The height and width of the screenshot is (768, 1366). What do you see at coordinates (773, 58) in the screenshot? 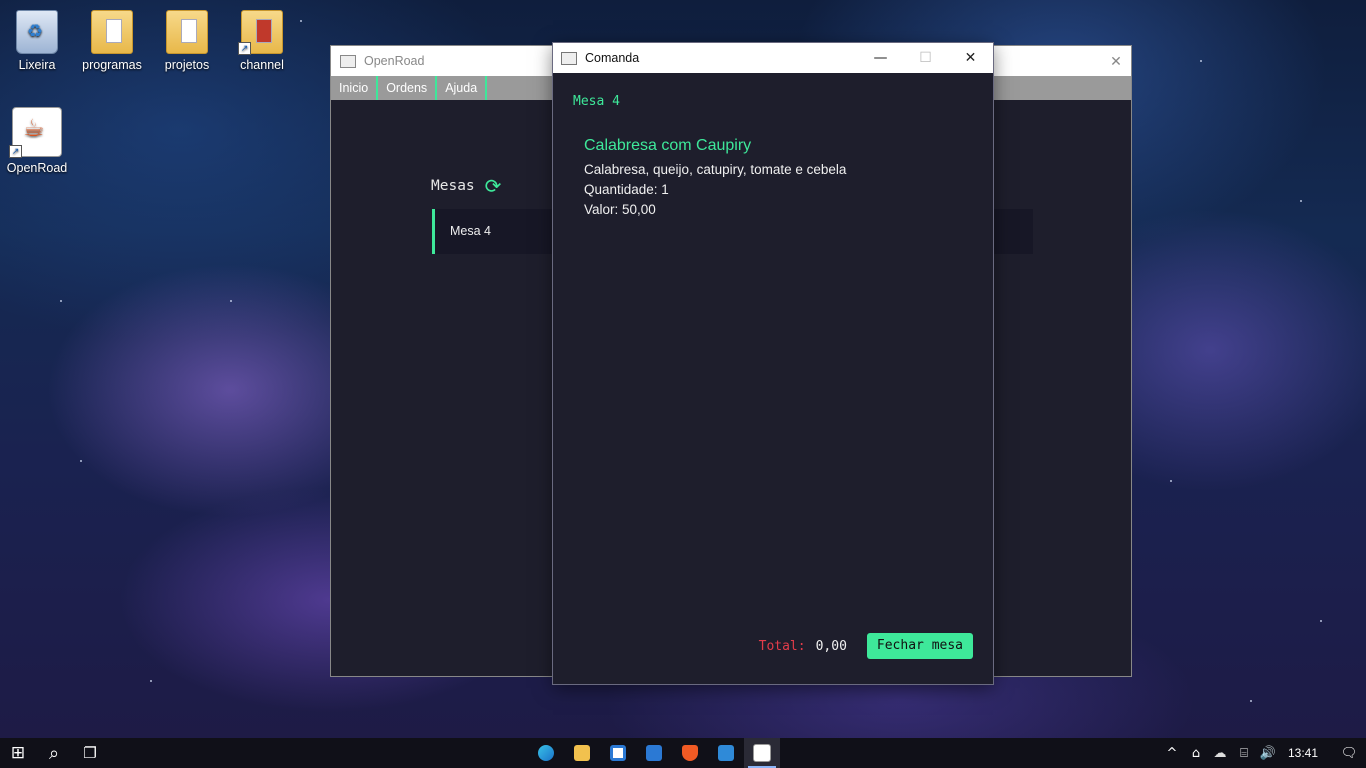
I see `comanda-titlebar: Comanda — ☐ ✕` at bounding box center [773, 58].